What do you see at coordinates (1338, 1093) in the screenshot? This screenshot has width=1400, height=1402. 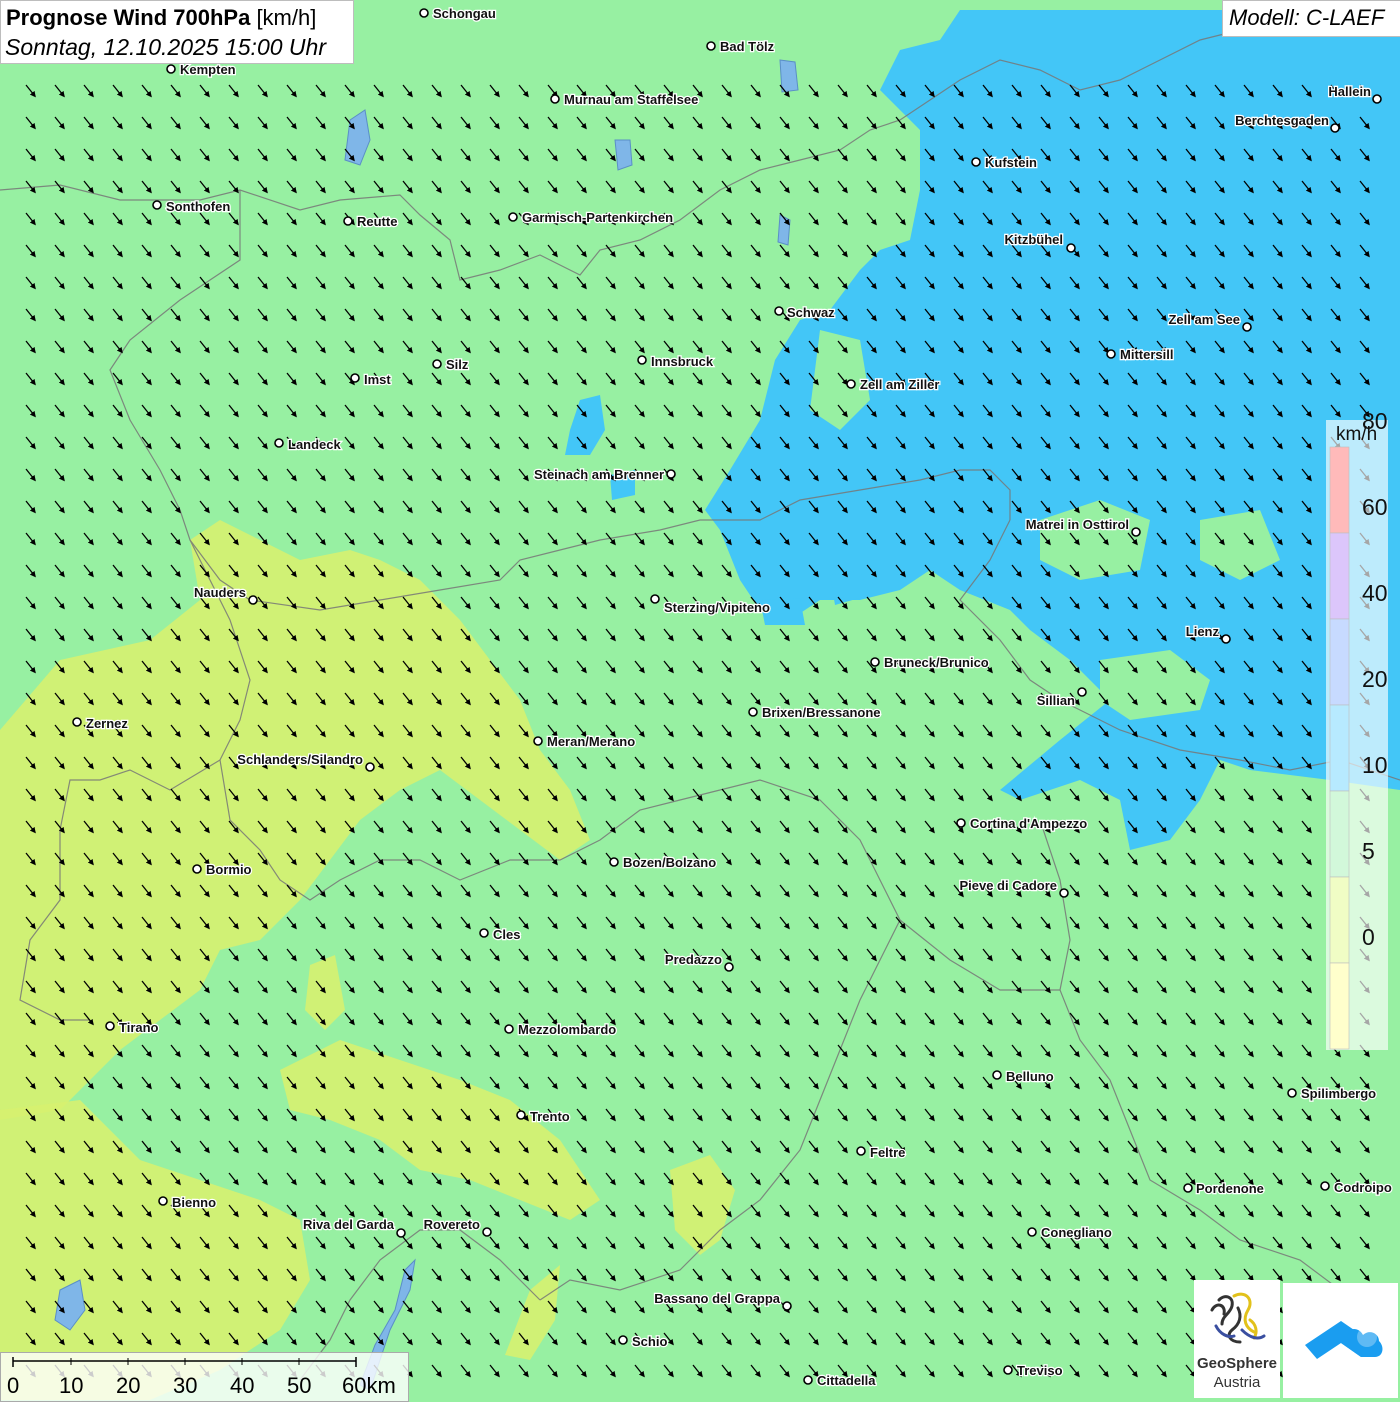 I see `city-label: Spilimbergo` at bounding box center [1338, 1093].